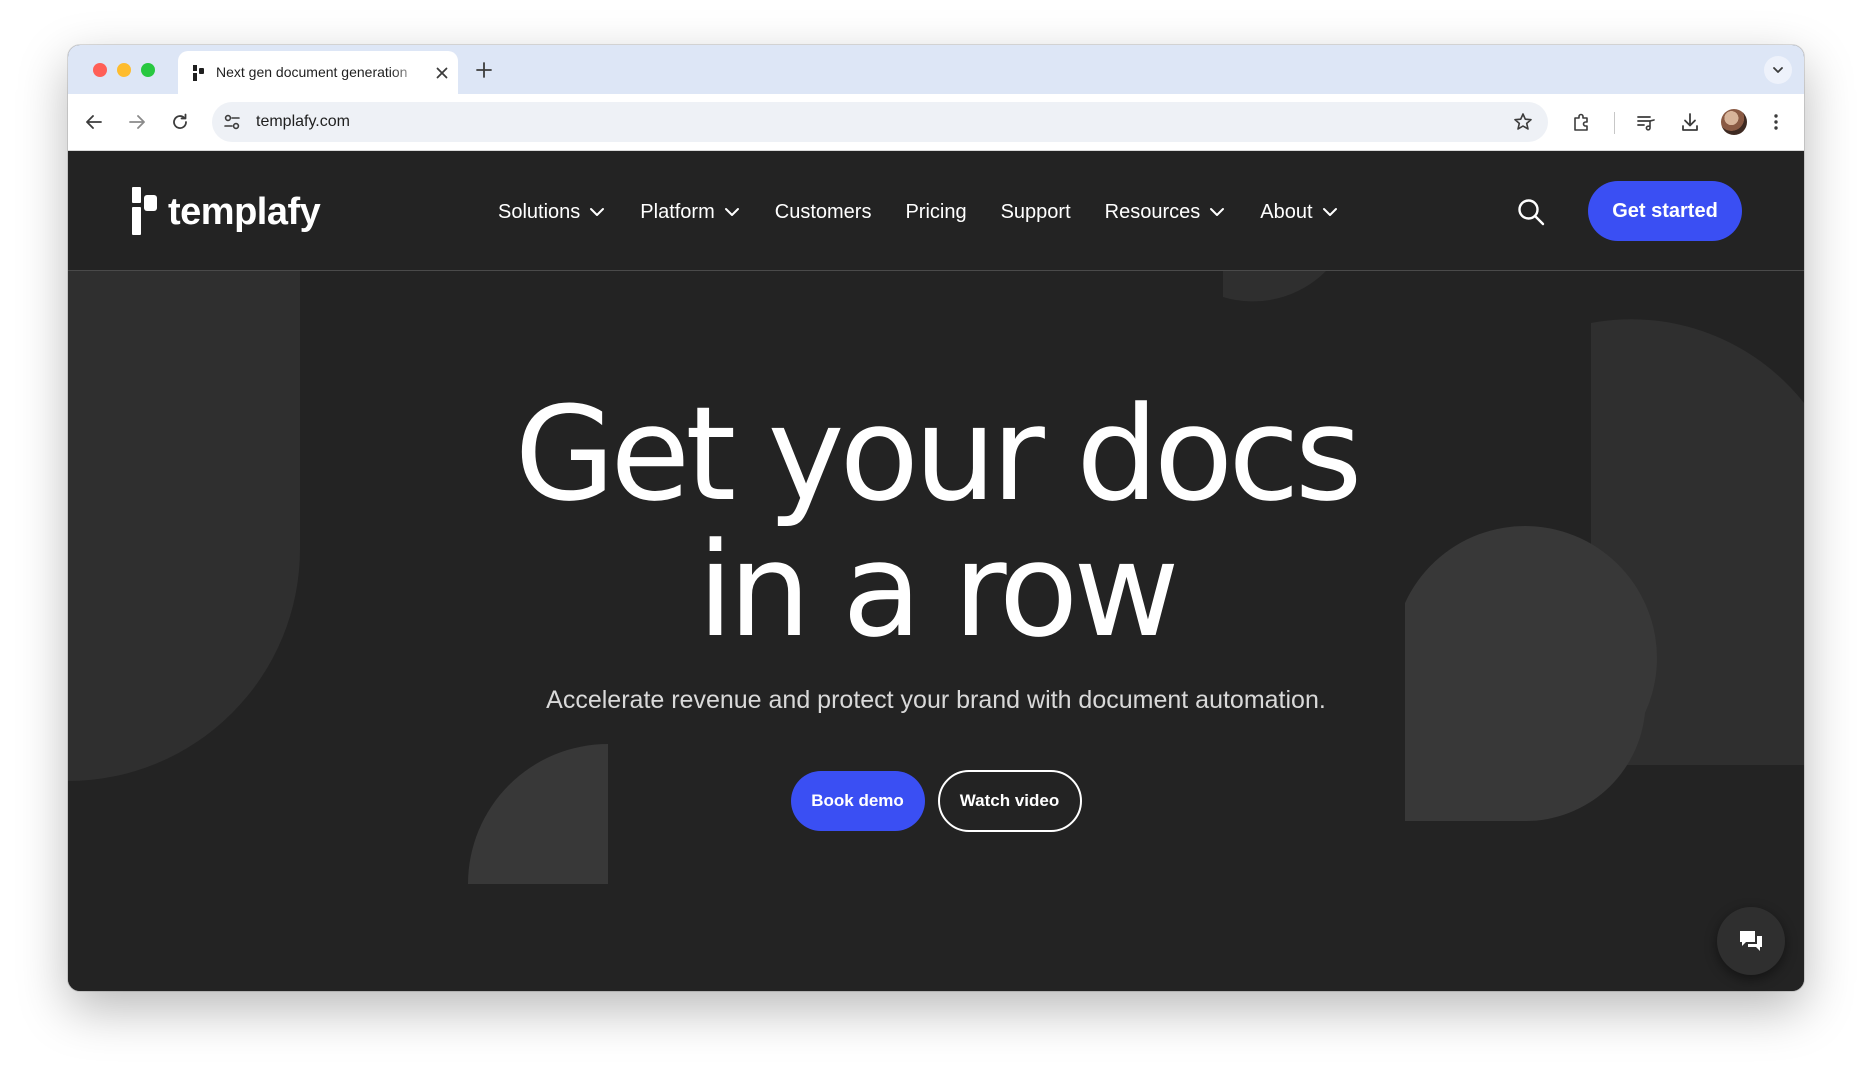 The image size is (1871, 1080). I want to click on get-started-button: Get started, so click(1665, 211).